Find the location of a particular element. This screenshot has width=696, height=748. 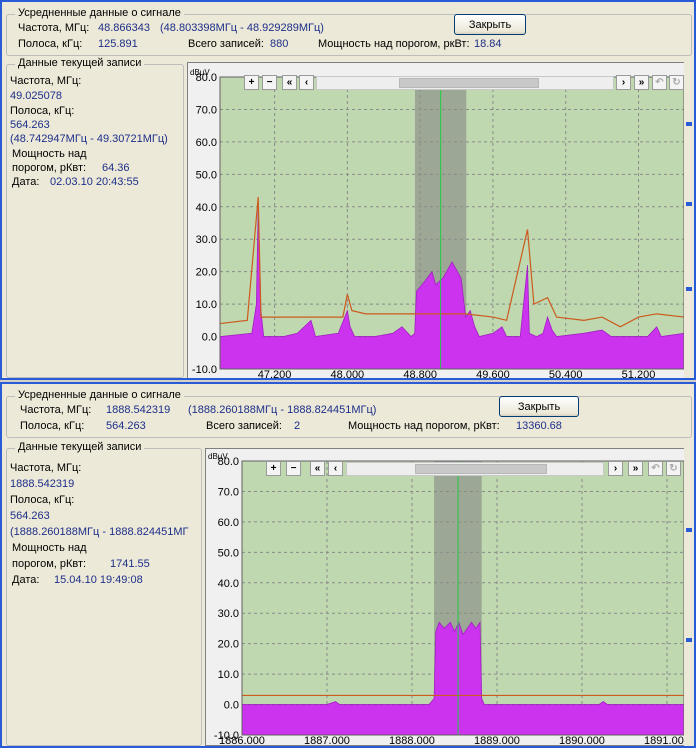

avg-freq-value: 48.866343 is located at coordinates (124, 28).